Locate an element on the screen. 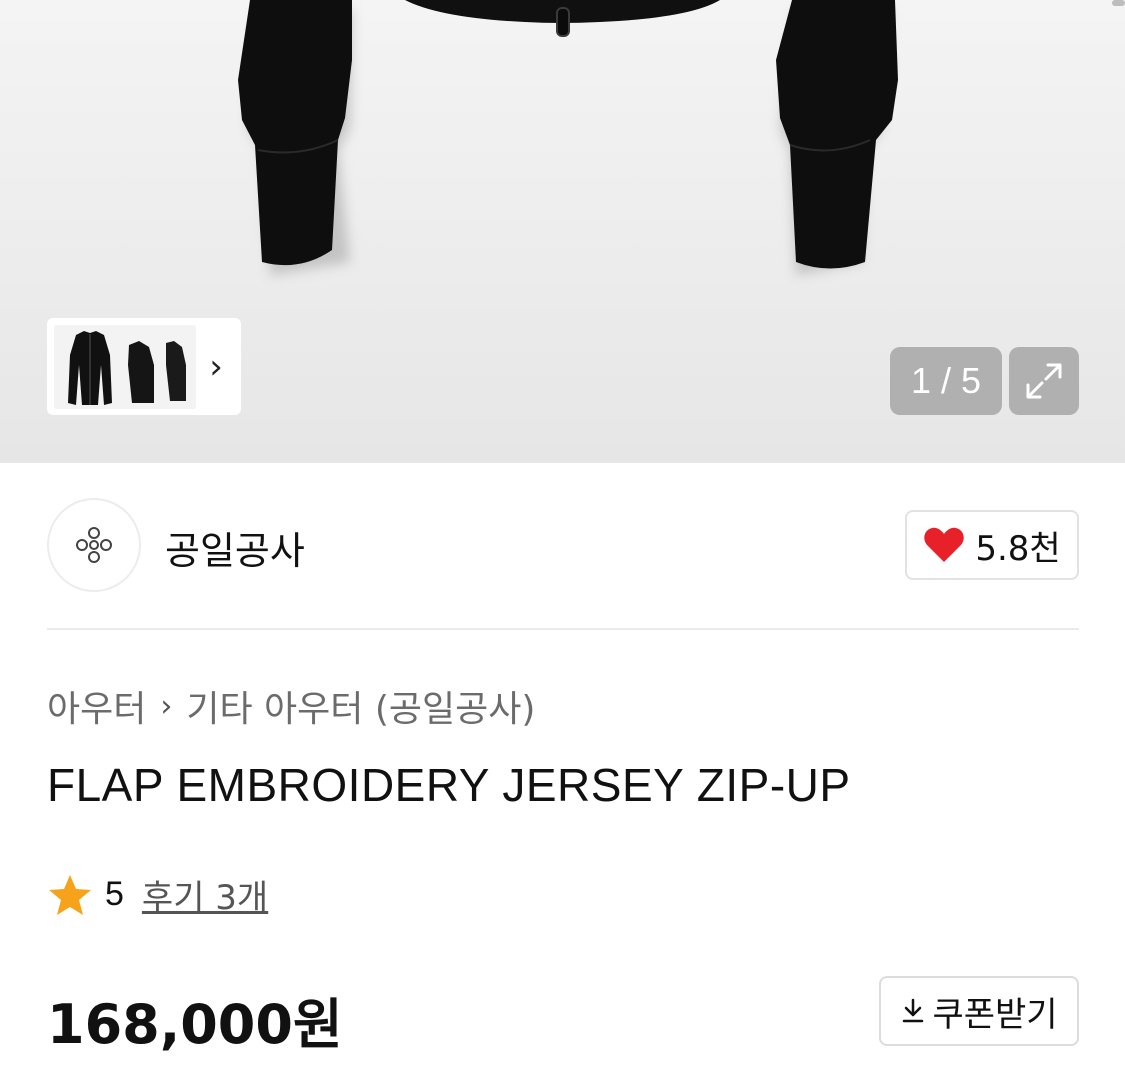 The image size is (1125, 1076). review-link: 후기 3개 is located at coordinates (205, 894).